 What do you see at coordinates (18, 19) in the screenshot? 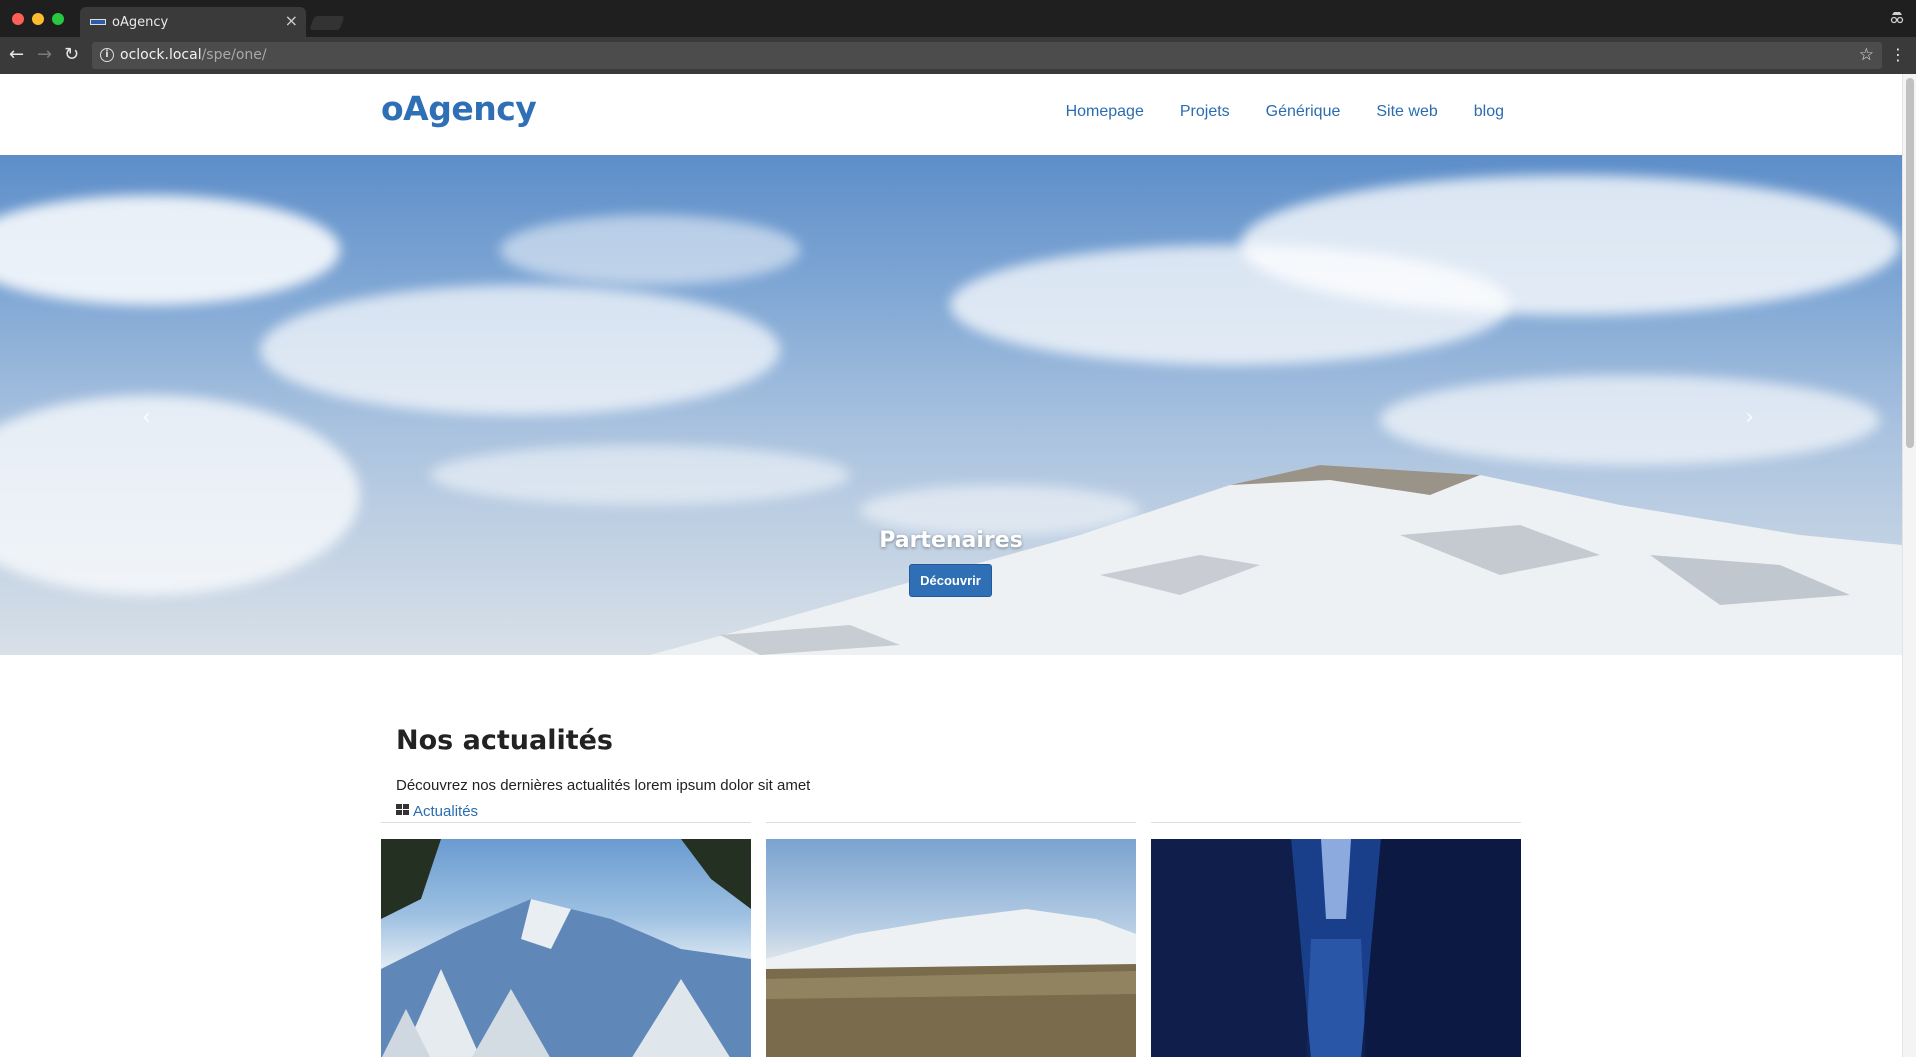
I see `close-window-button` at bounding box center [18, 19].